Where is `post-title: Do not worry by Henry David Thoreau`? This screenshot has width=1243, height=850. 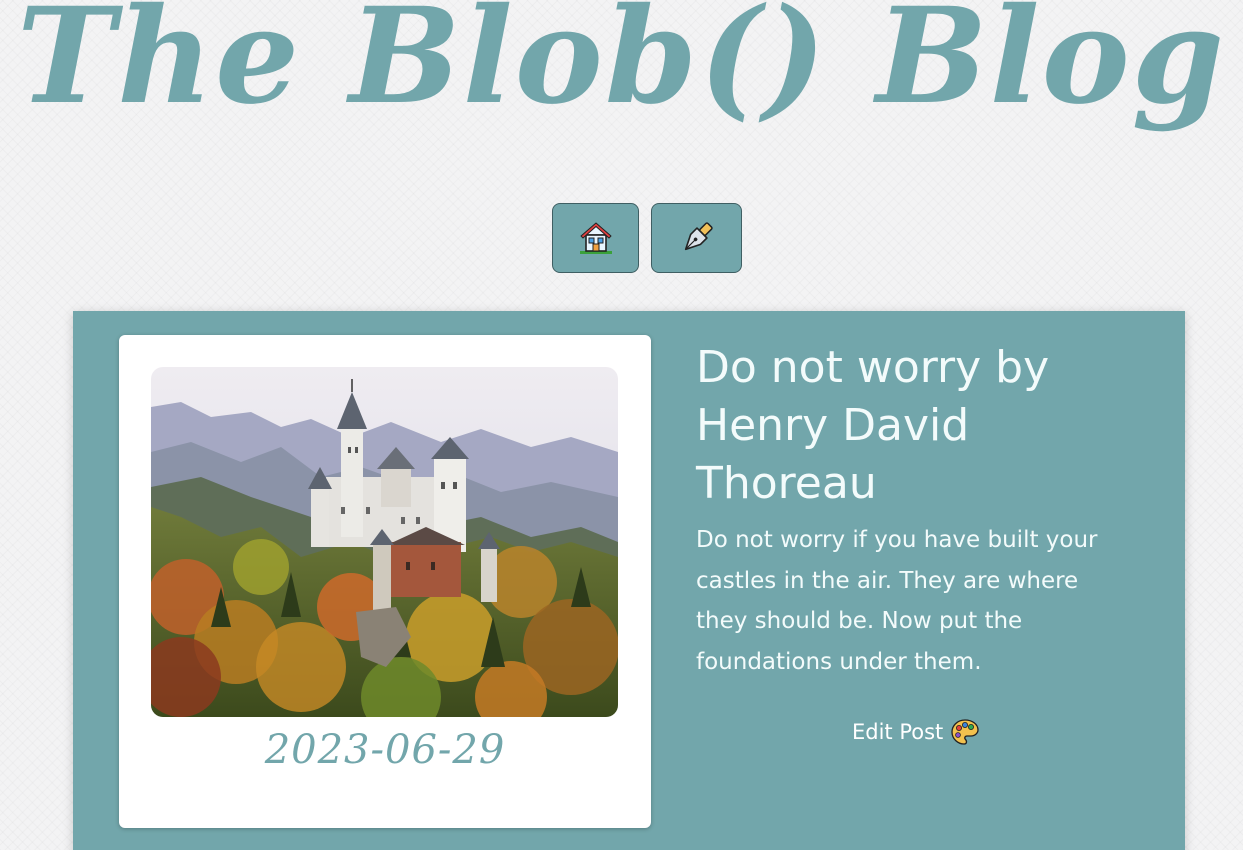 post-title: Do not worry by Henry David Thoreau is located at coordinates (873, 425).